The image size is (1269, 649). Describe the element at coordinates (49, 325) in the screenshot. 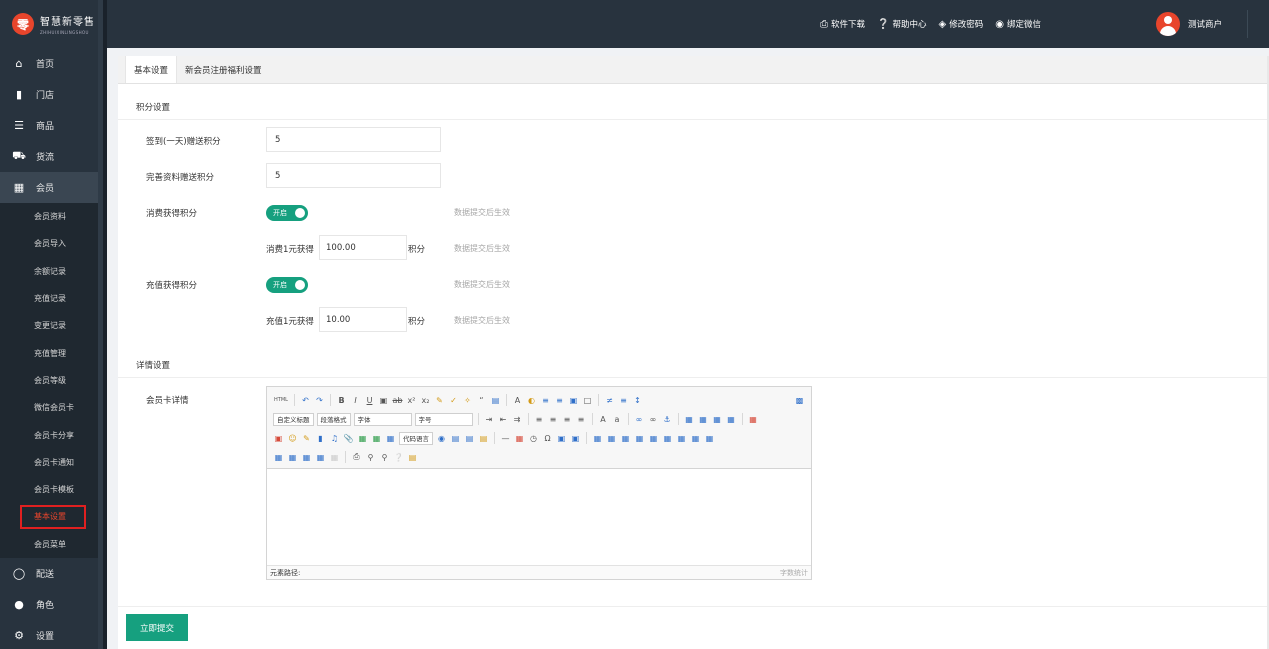

I see `submenu-item-change-records: 变更记录` at that location.